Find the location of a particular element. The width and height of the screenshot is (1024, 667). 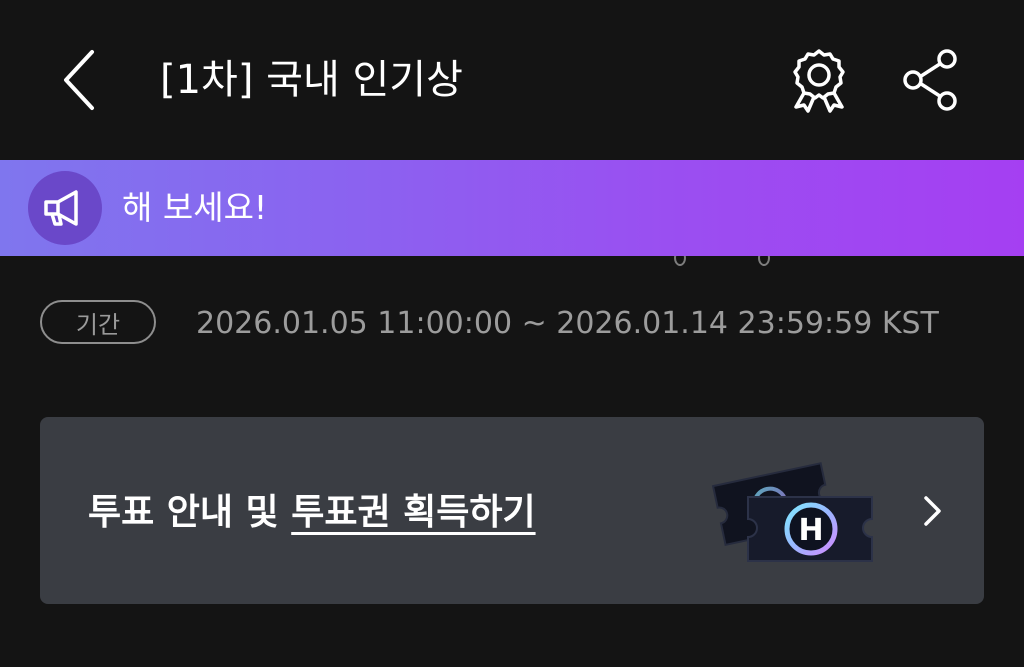

share-icon is located at coordinates (930, 82).